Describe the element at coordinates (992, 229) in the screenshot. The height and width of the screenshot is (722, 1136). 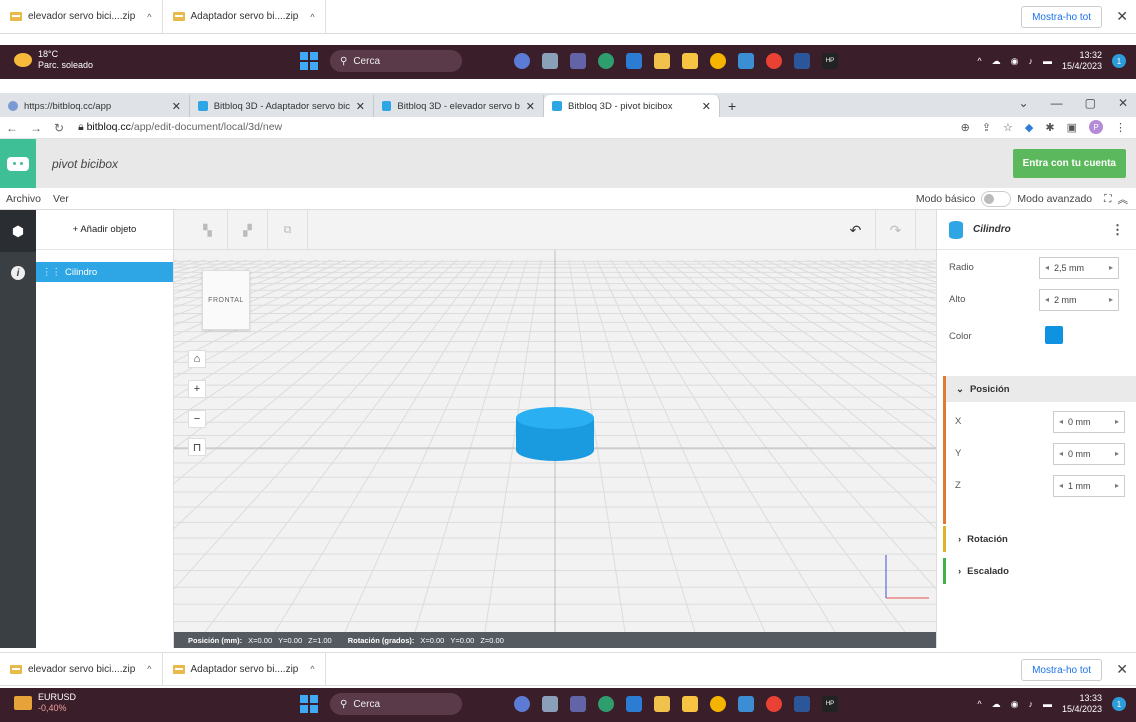
I see `object-name-title: Cilindro` at that location.